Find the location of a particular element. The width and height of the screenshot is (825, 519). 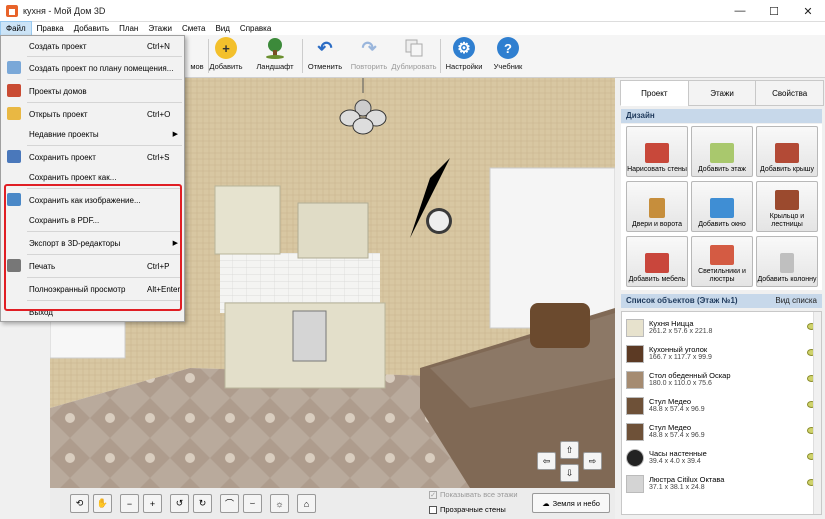

tab-project: Проект is located at coordinates (654, 93).